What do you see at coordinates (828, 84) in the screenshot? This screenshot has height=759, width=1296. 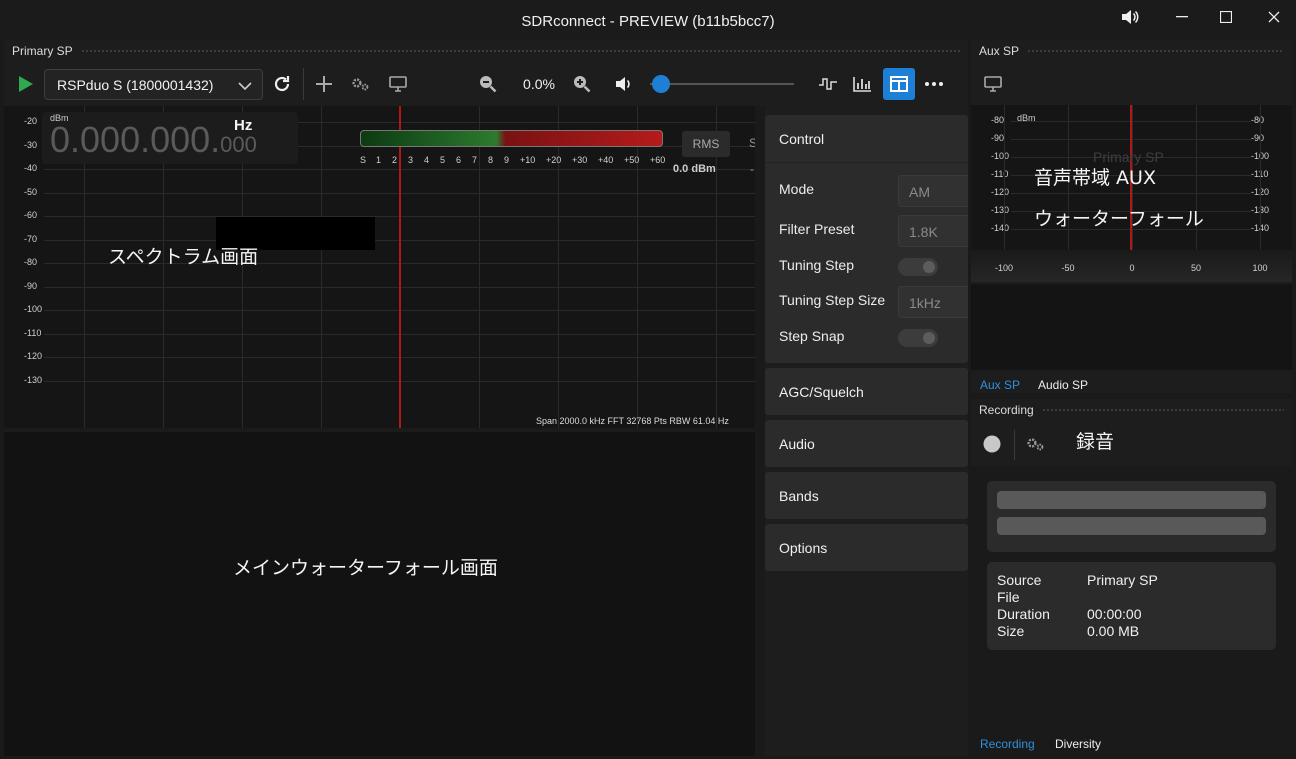 I see `waveform-icon` at bounding box center [828, 84].